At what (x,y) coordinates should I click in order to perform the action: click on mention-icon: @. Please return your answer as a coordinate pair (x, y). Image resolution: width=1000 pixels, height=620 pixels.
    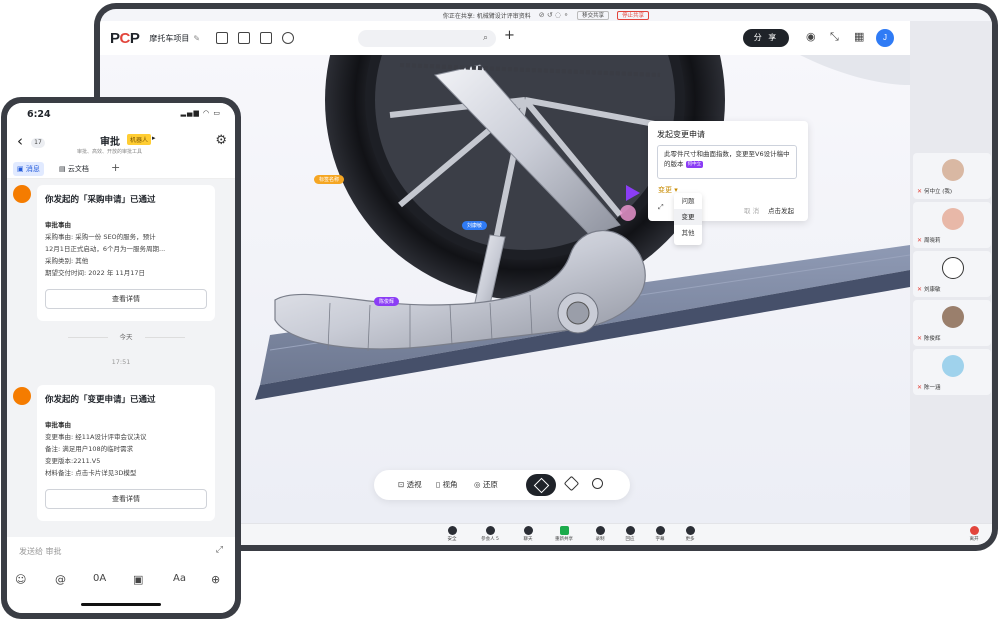
    Looking at the image, I should click on (60, 579).